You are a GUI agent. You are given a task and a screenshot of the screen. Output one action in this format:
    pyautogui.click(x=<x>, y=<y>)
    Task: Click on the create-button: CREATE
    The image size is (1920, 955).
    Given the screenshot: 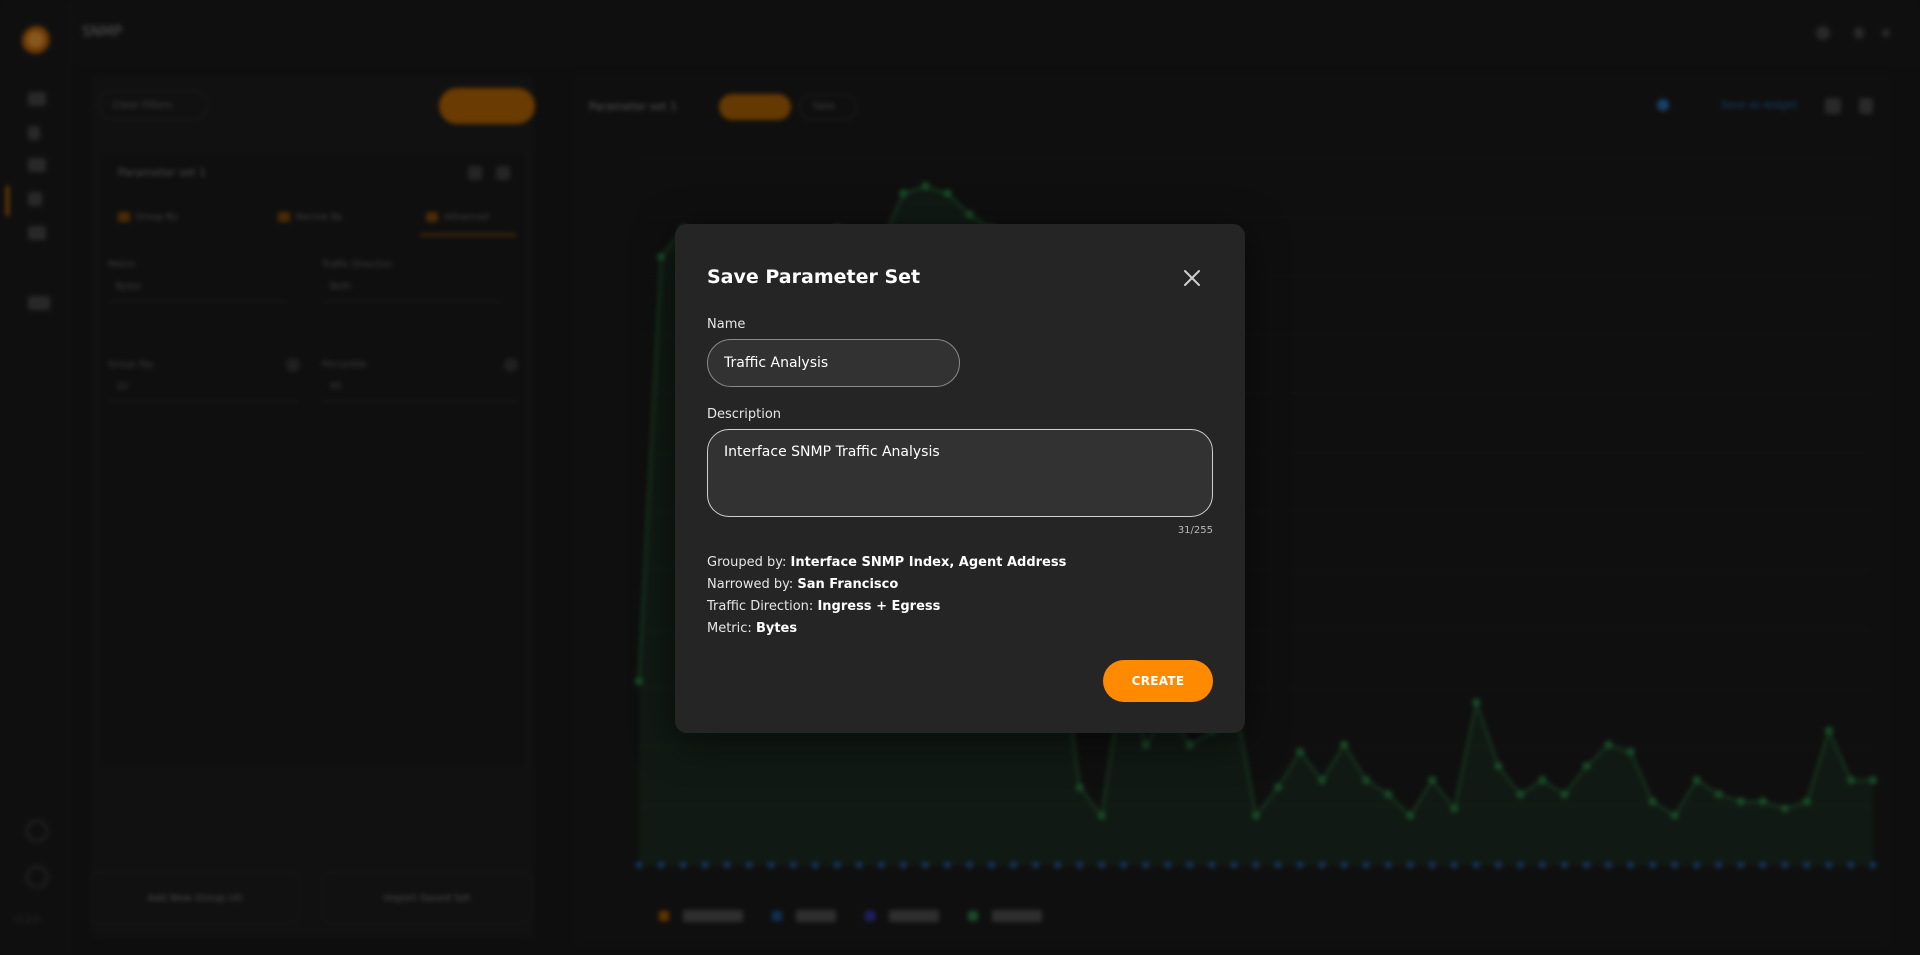 What is the action you would take?
    pyautogui.click(x=1158, y=681)
    